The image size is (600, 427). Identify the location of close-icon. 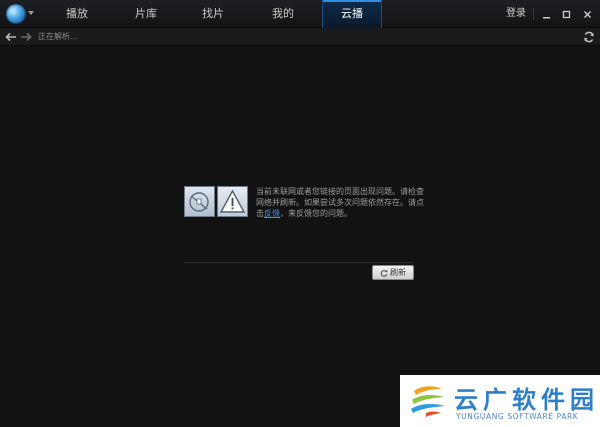
(587, 14).